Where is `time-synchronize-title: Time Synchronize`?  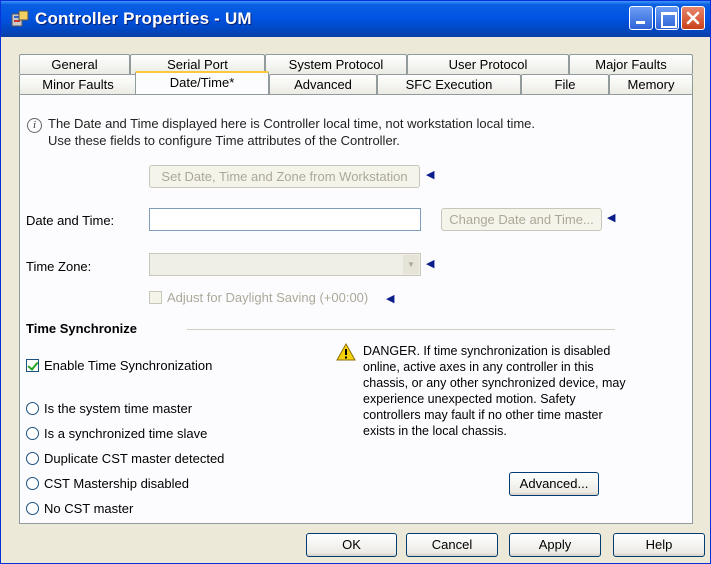 time-synchronize-title: Time Synchronize is located at coordinates (82, 328).